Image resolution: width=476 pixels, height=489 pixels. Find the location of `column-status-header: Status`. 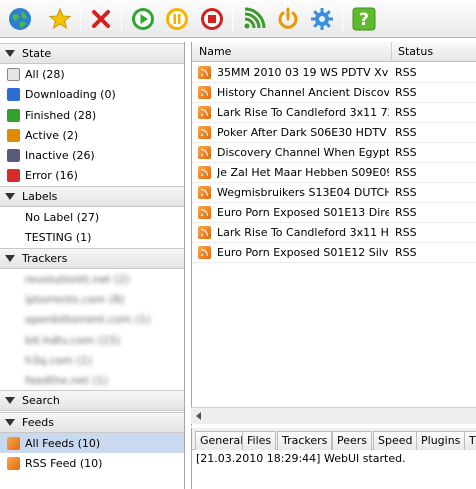

column-status-header: Status is located at coordinates (415, 51).